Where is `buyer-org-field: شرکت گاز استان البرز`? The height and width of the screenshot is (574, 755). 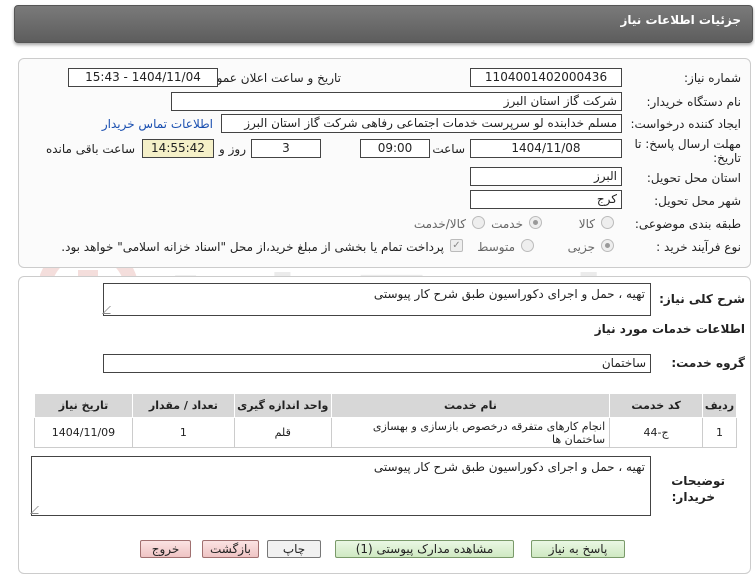 buyer-org-field: شرکت گاز استان البرز is located at coordinates (396, 101).